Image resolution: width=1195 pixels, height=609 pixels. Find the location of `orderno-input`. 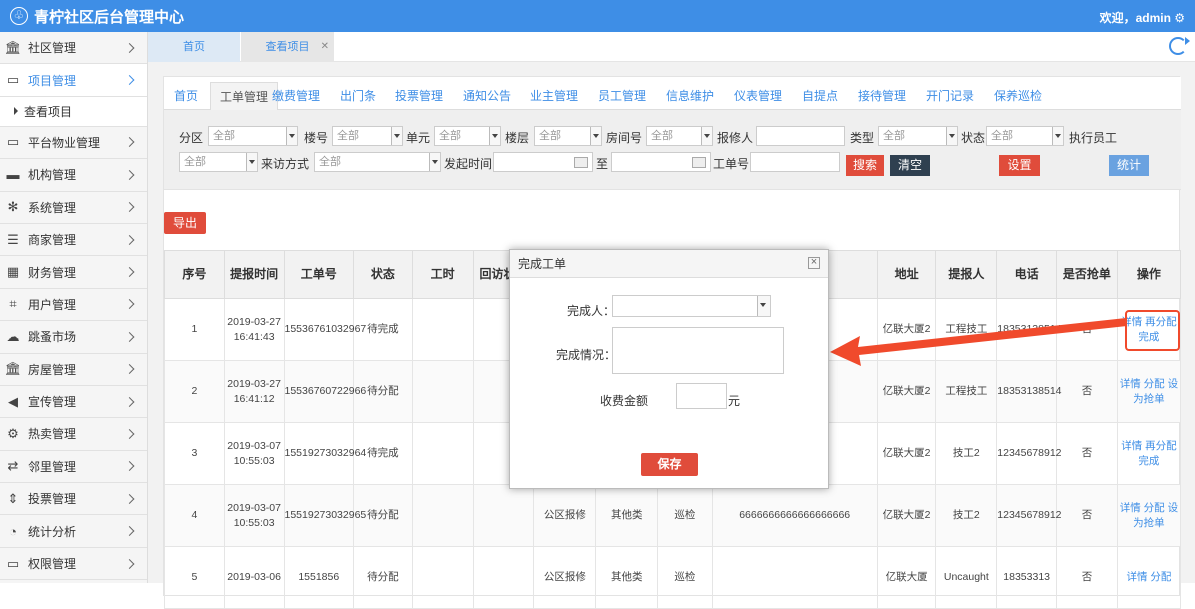

orderno-input is located at coordinates (795, 162).